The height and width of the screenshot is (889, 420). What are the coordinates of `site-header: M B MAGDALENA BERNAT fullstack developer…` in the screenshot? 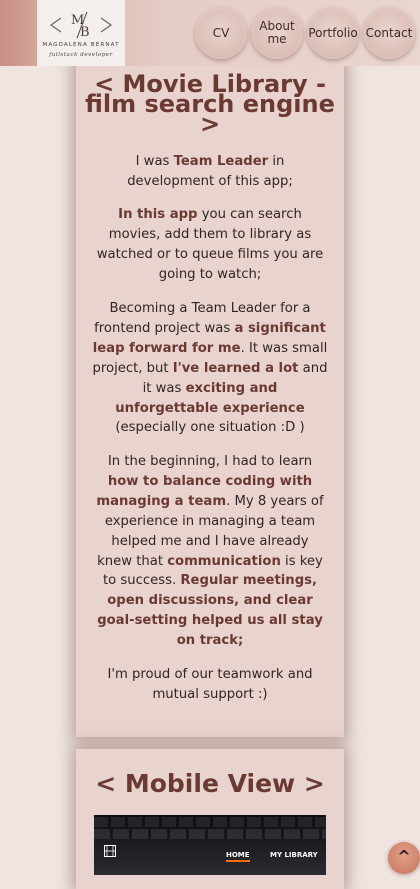 It's located at (210, 33).